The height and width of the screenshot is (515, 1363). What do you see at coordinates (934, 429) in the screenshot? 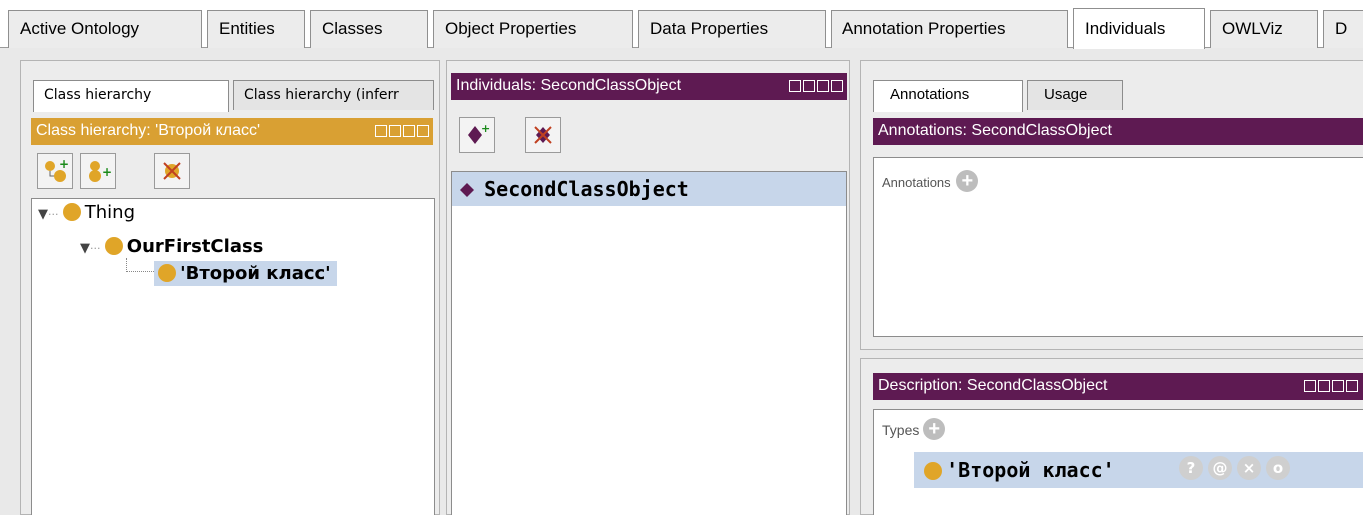
I see `add-type-icon: +` at bounding box center [934, 429].